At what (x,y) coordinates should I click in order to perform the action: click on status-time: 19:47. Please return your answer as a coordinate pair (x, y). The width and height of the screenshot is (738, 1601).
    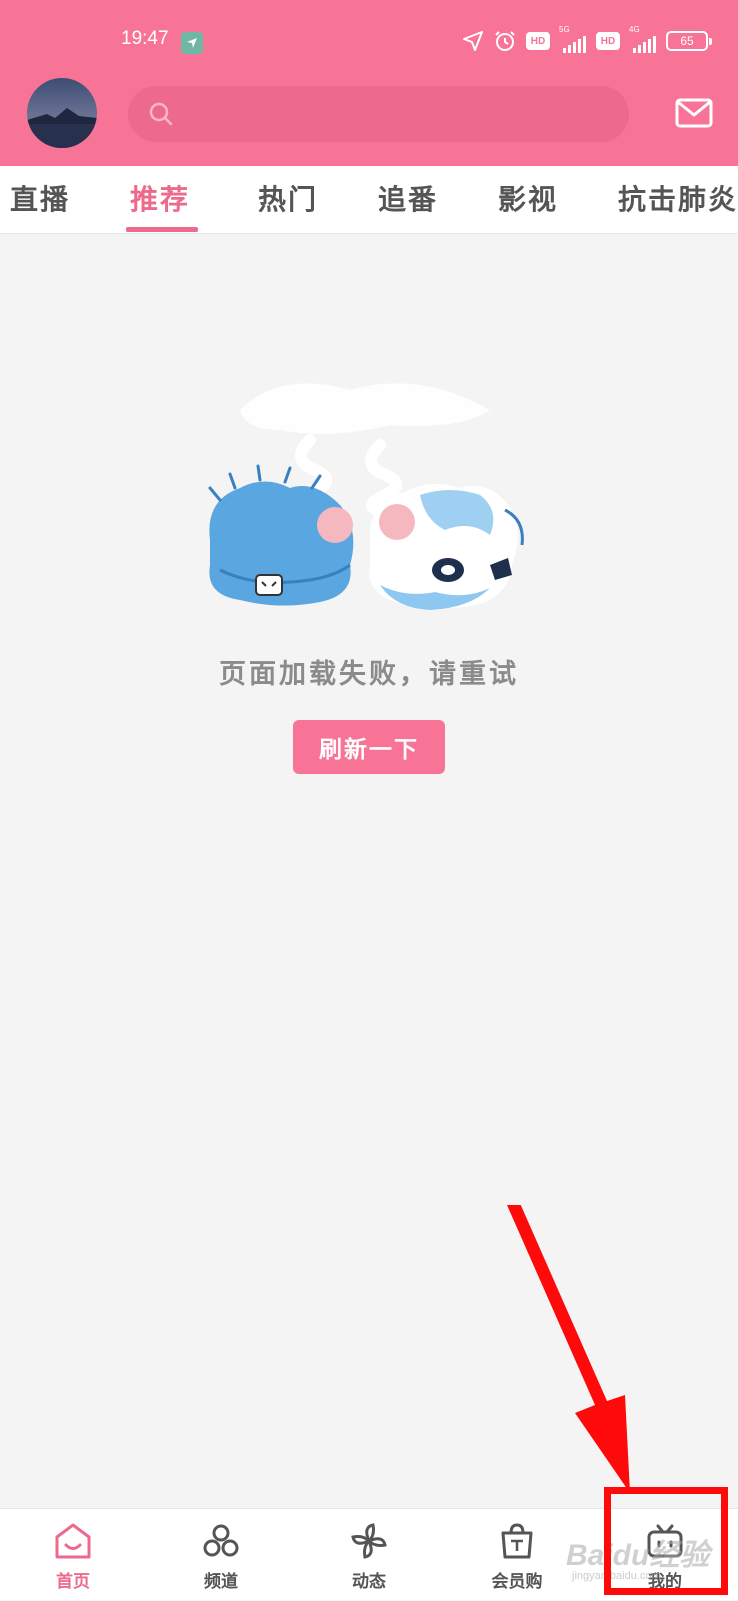
    Looking at the image, I should click on (145, 38).